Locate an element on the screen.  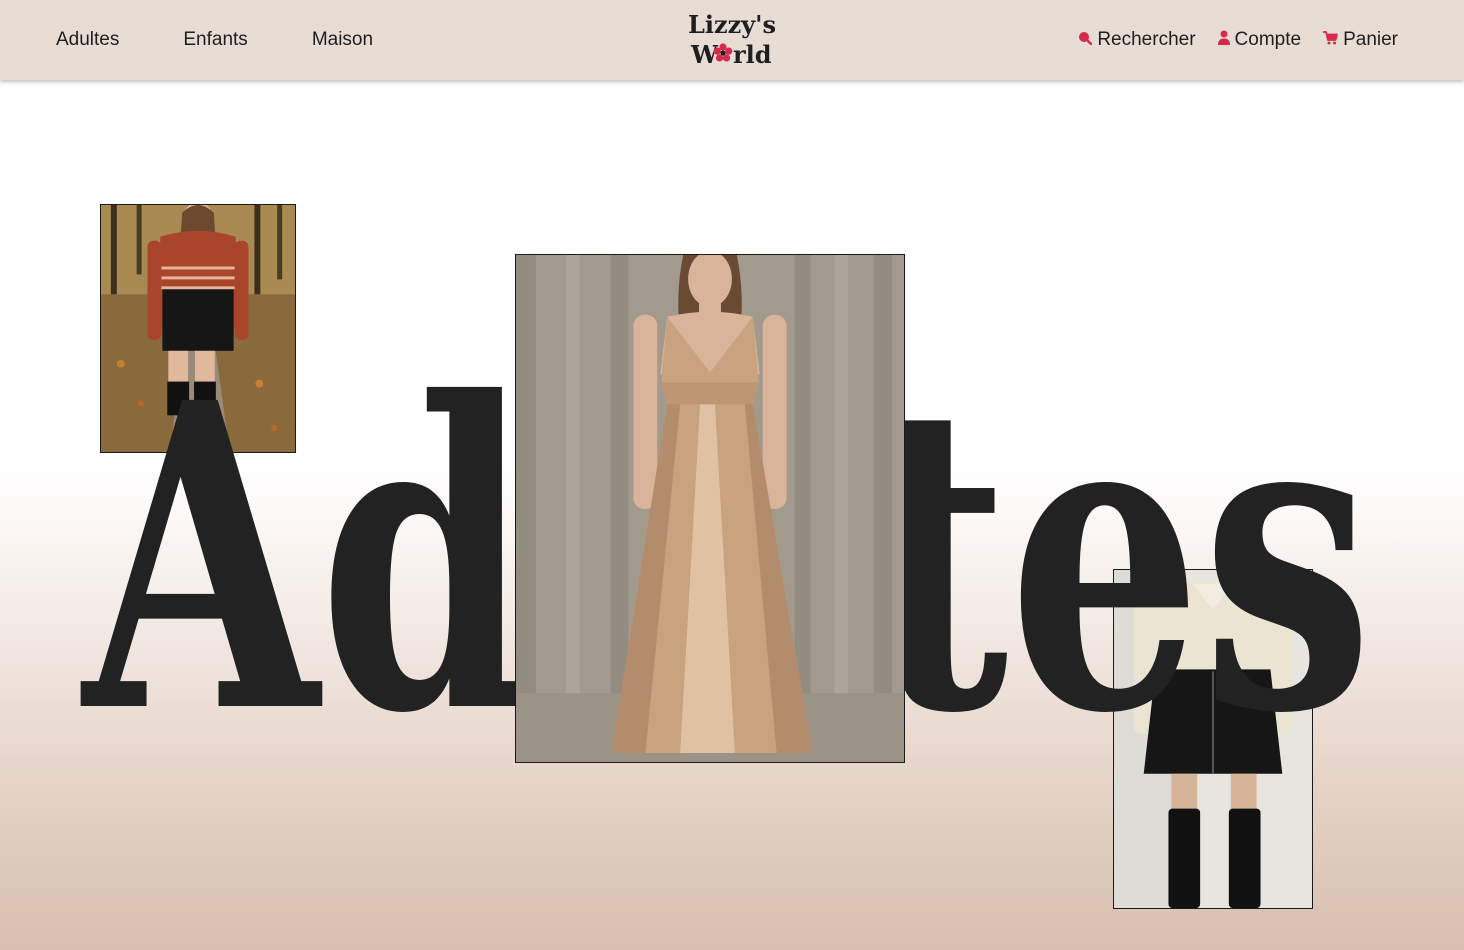
user-icon is located at coordinates (1226, 40).